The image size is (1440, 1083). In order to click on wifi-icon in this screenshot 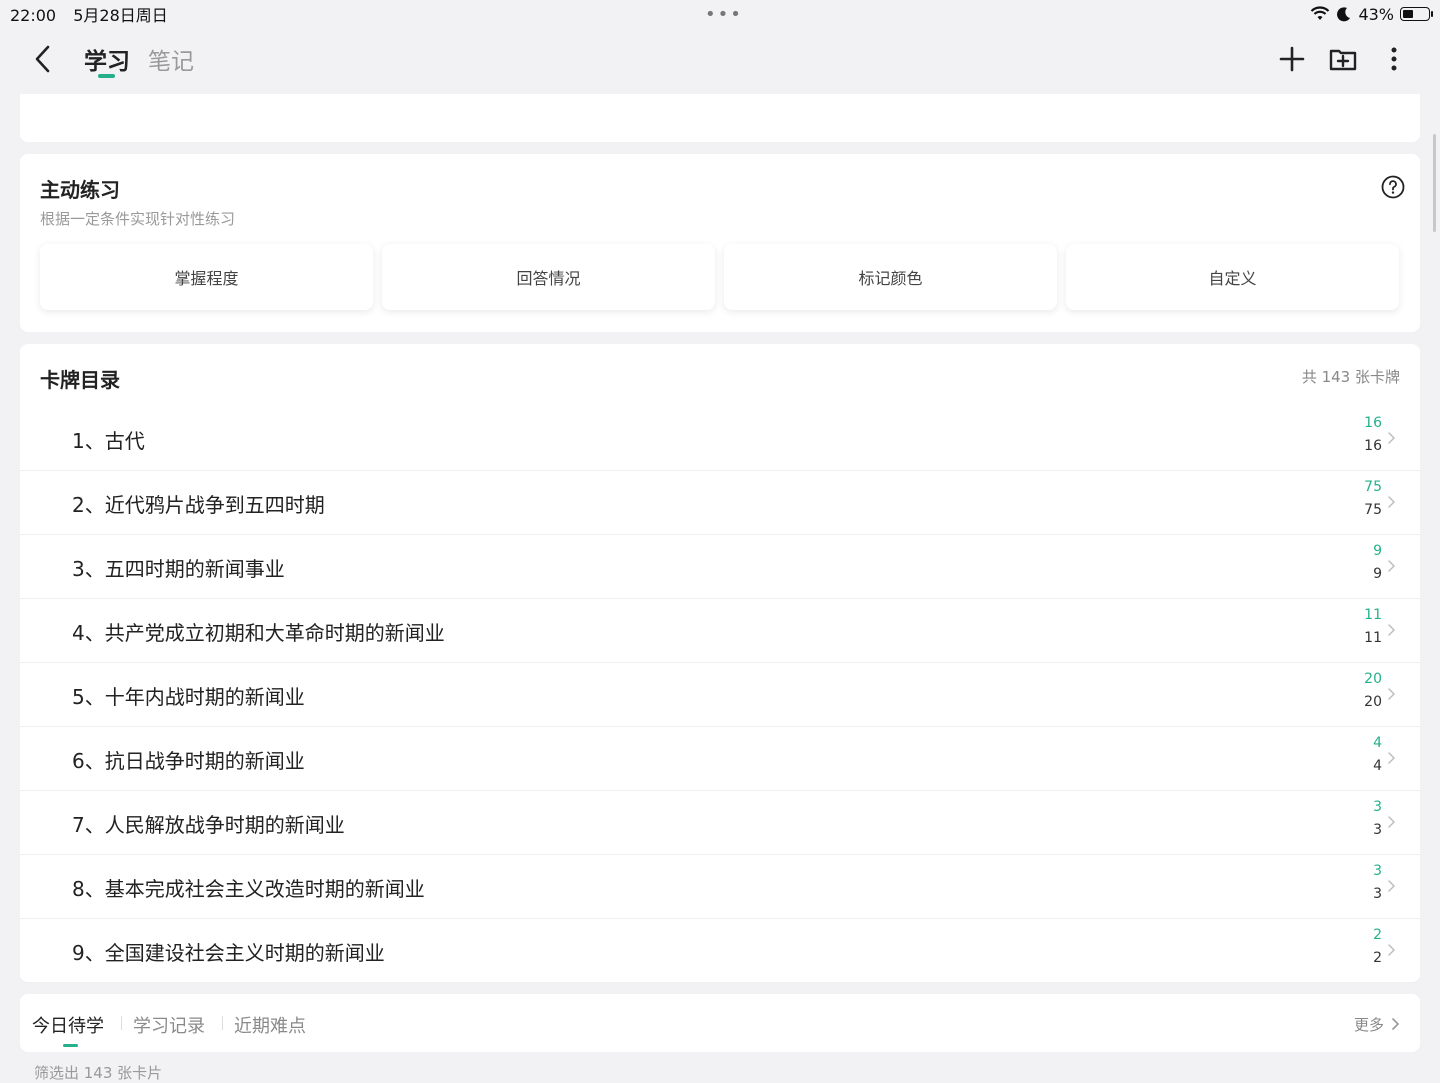, I will do `click(1320, 13)`.